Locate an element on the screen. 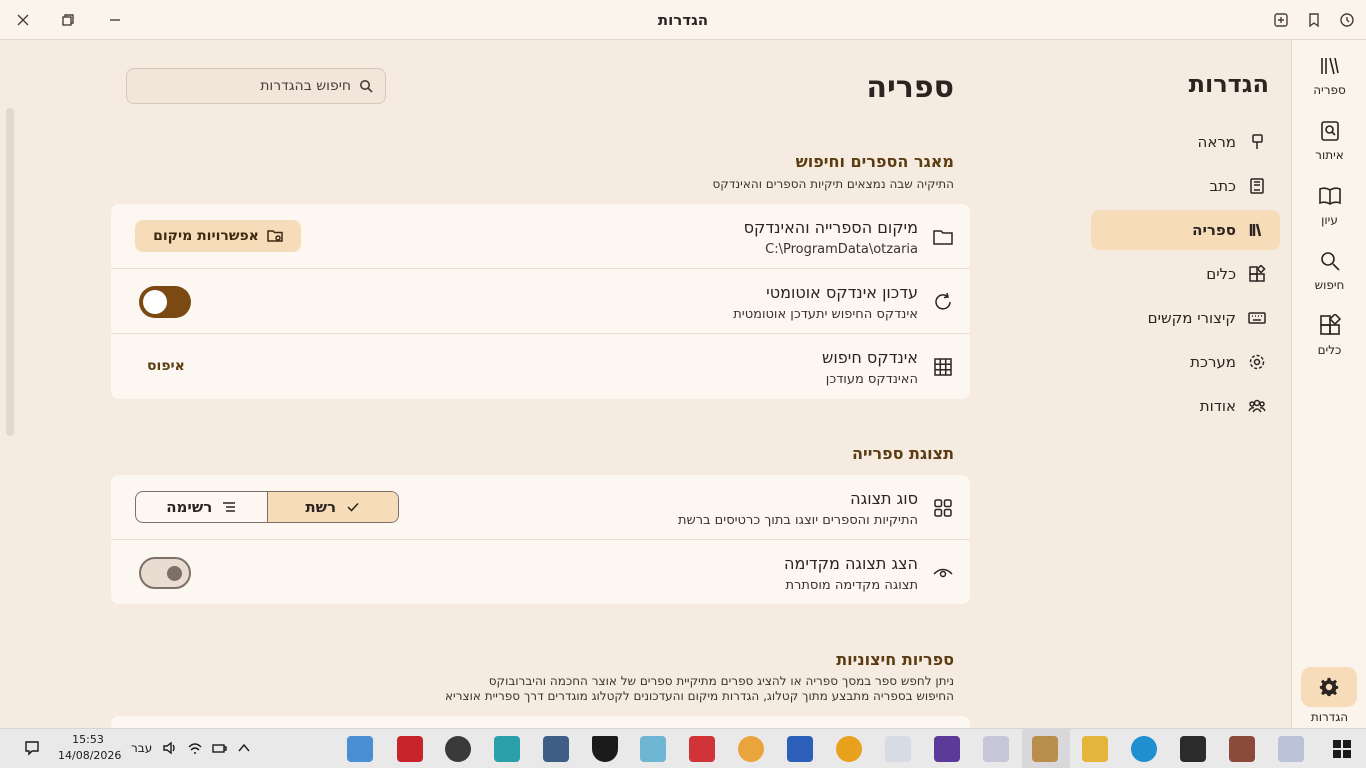  app-search-tool-icon is located at coordinates (849, 749).